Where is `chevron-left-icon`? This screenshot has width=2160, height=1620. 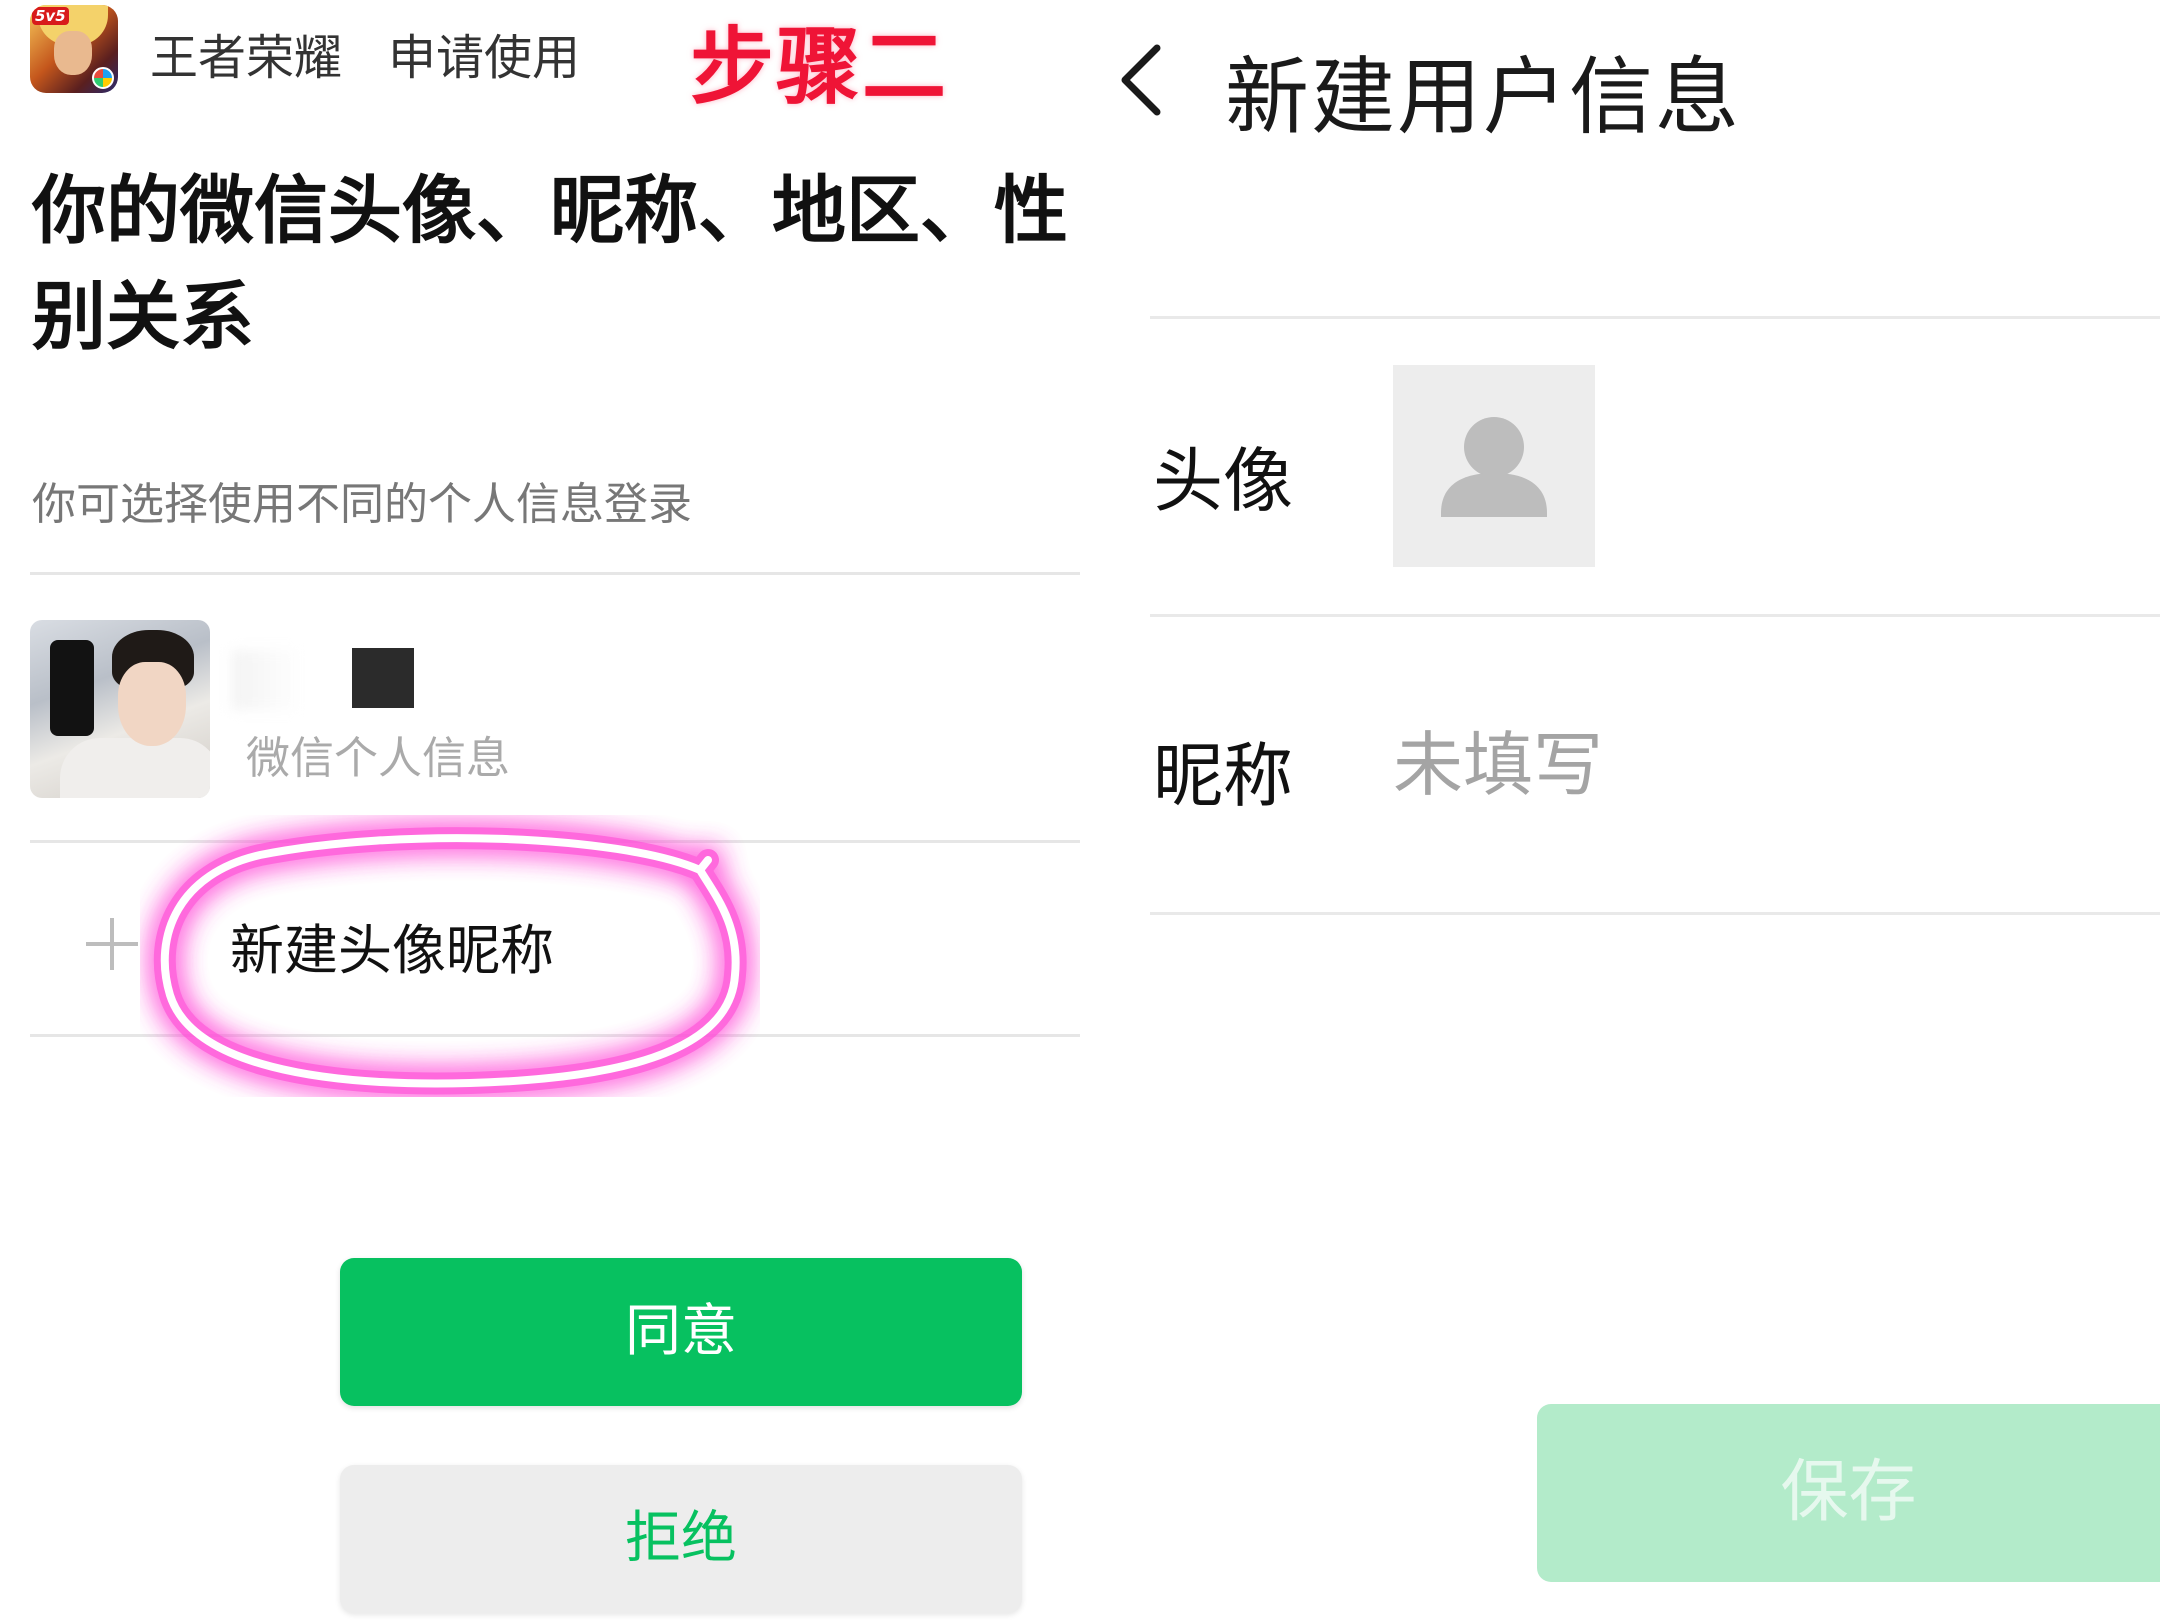
chevron-left-icon is located at coordinates (1145, 80).